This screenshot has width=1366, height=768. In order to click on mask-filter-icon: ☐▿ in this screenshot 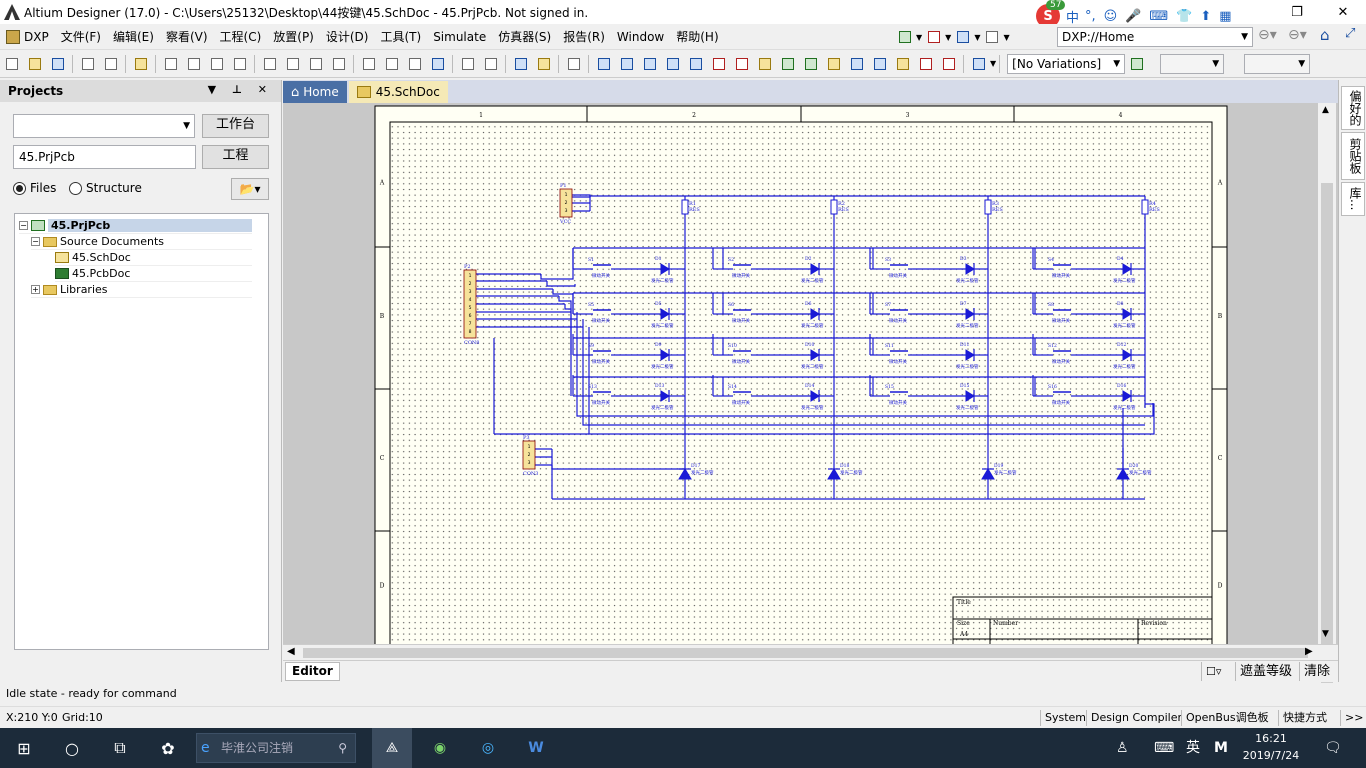, I will do `click(1213, 671)`.